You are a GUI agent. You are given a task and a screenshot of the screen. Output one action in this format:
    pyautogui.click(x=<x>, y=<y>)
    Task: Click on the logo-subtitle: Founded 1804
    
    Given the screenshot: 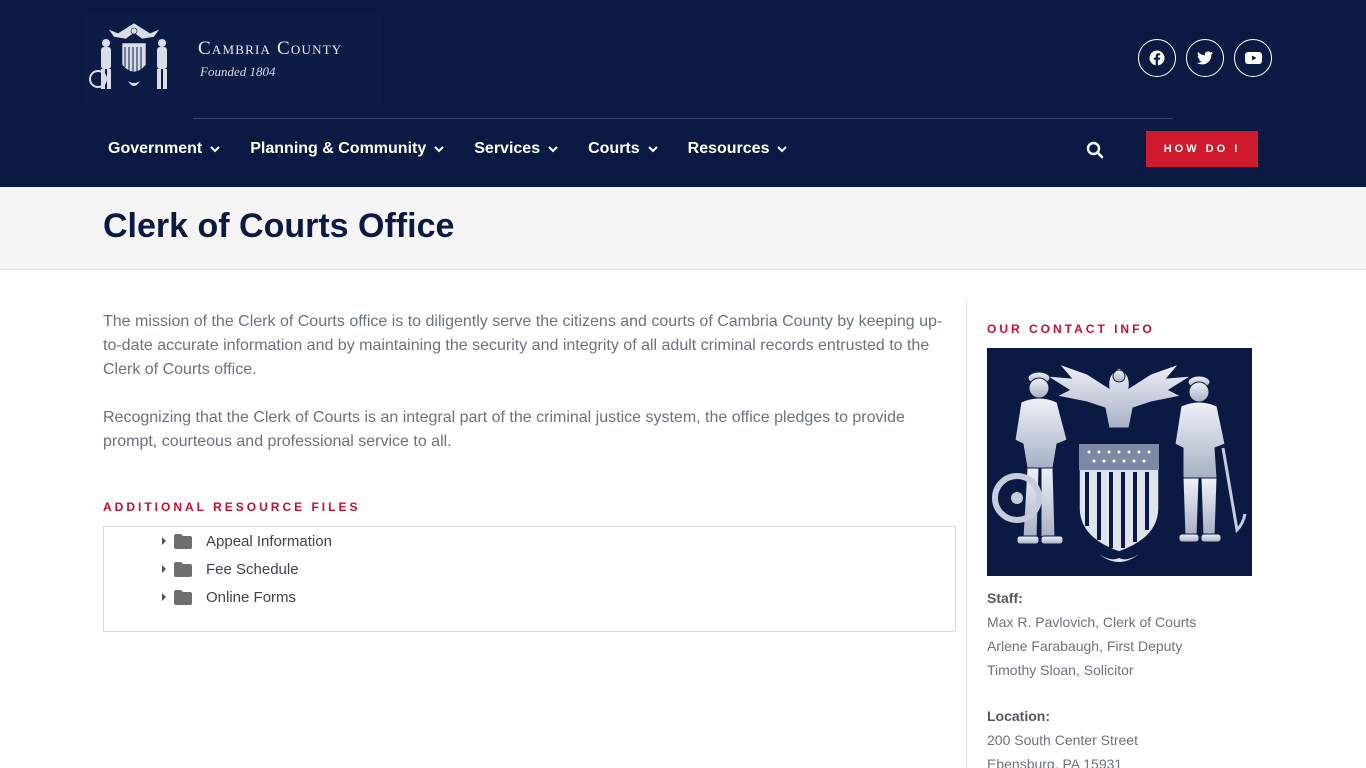 What is the action you would take?
    pyautogui.click(x=238, y=71)
    